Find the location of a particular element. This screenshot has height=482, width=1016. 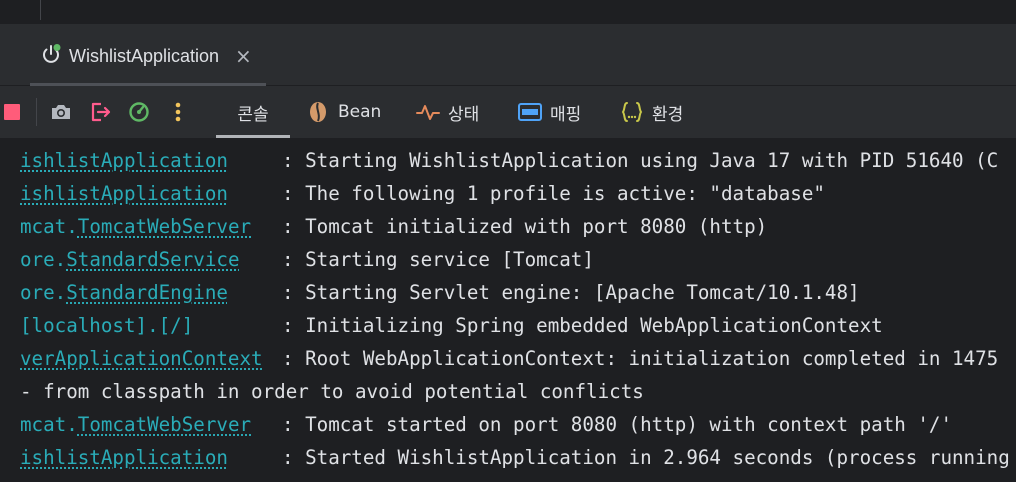

api-icon is located at coordinates (530, 112).